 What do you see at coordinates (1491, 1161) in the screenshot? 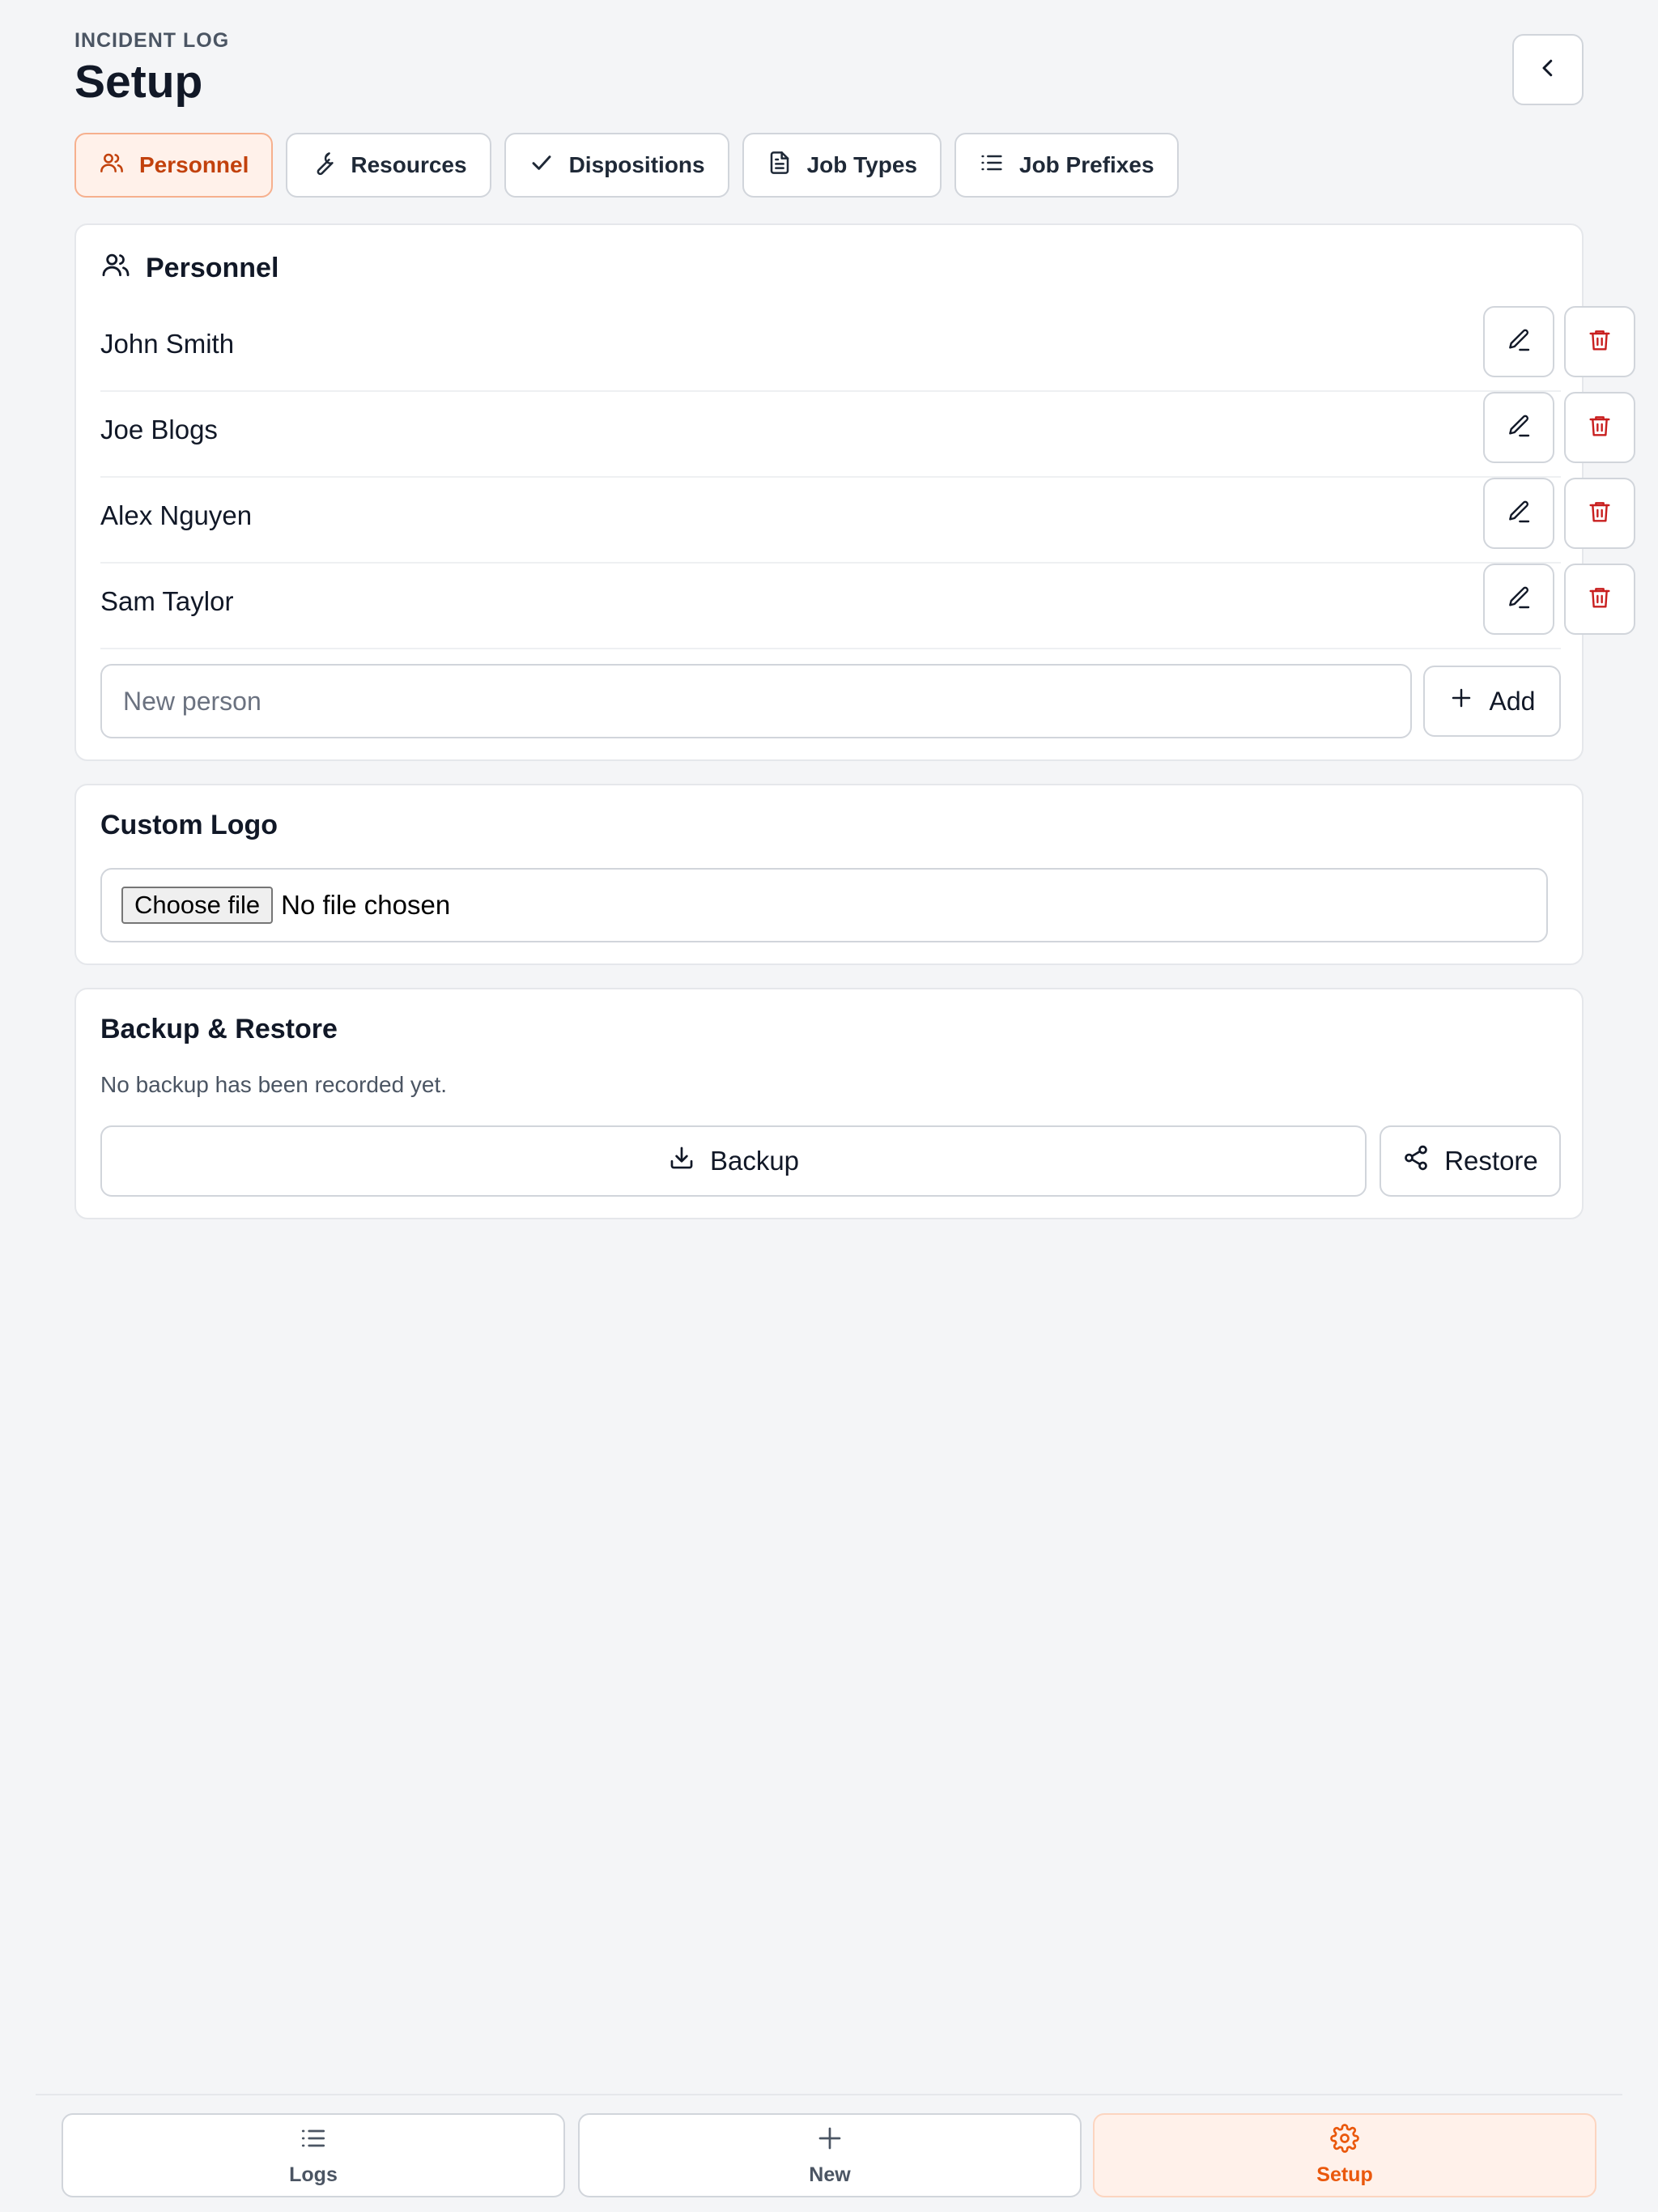
I see `restore-label: Restore` at bounding box center [1491, 1161].